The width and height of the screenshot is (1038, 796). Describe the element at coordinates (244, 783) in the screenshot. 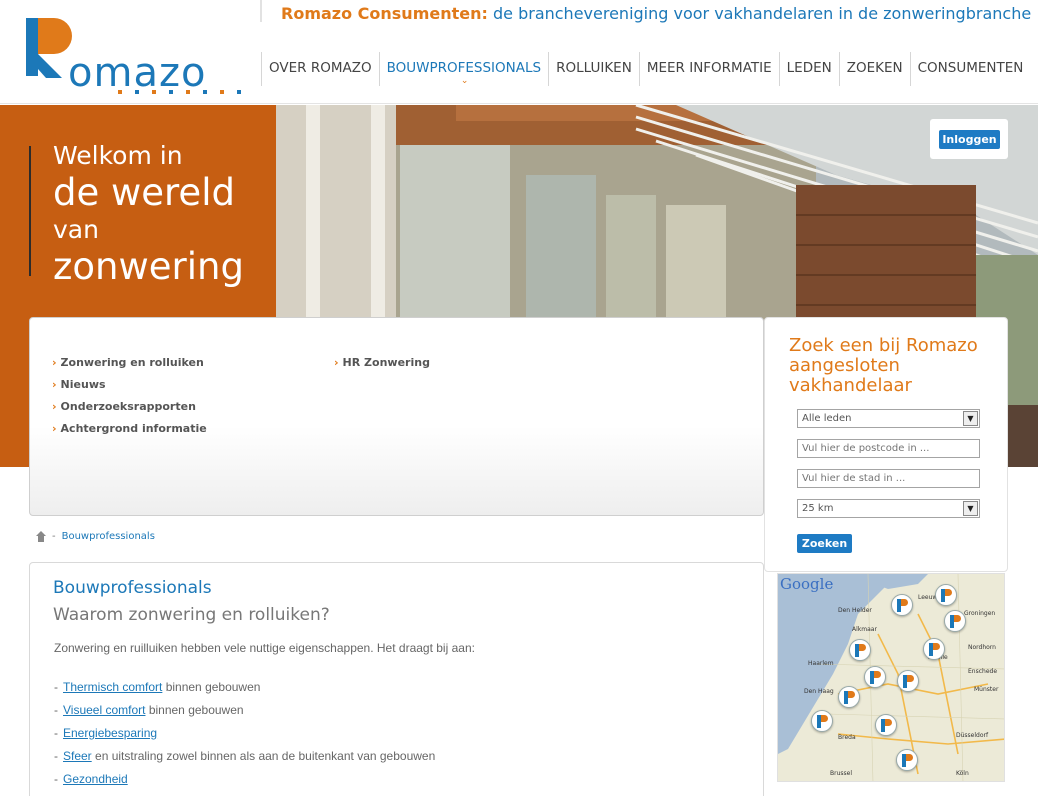

I see `list-item: - Gezondheid` at that location.